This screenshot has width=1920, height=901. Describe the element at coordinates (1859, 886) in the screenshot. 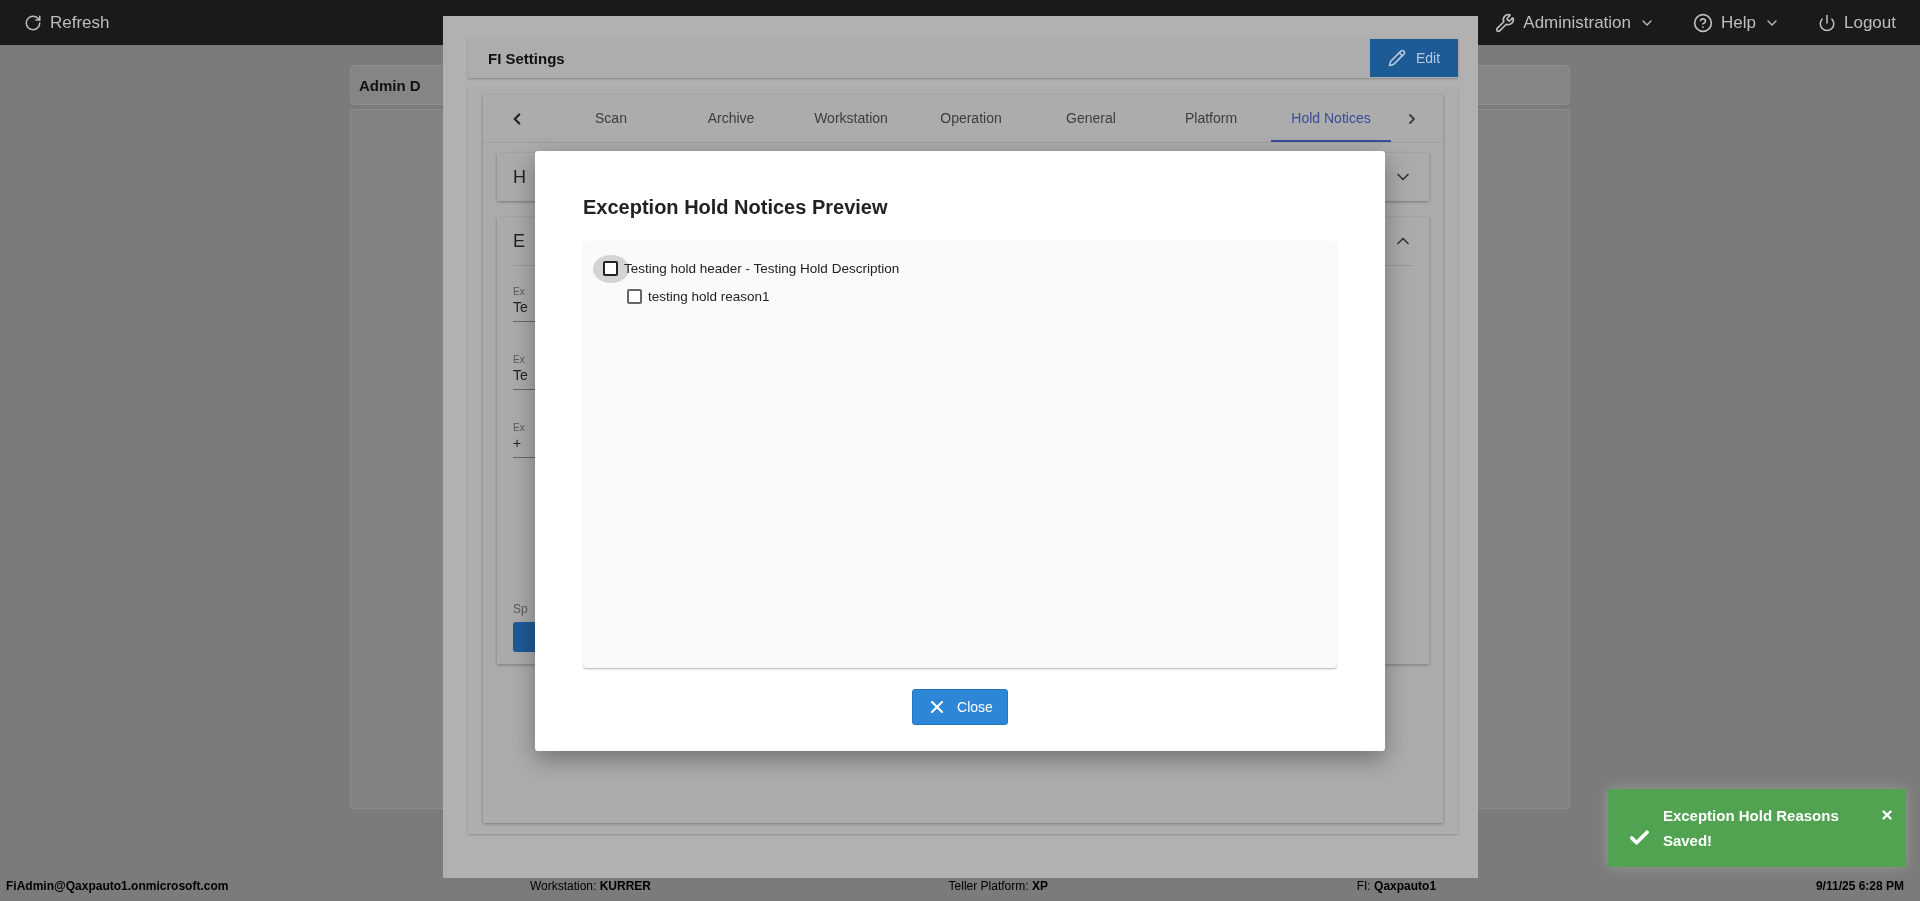

I see `status-datetime: 9/11/25 6:28 PM` at that location.